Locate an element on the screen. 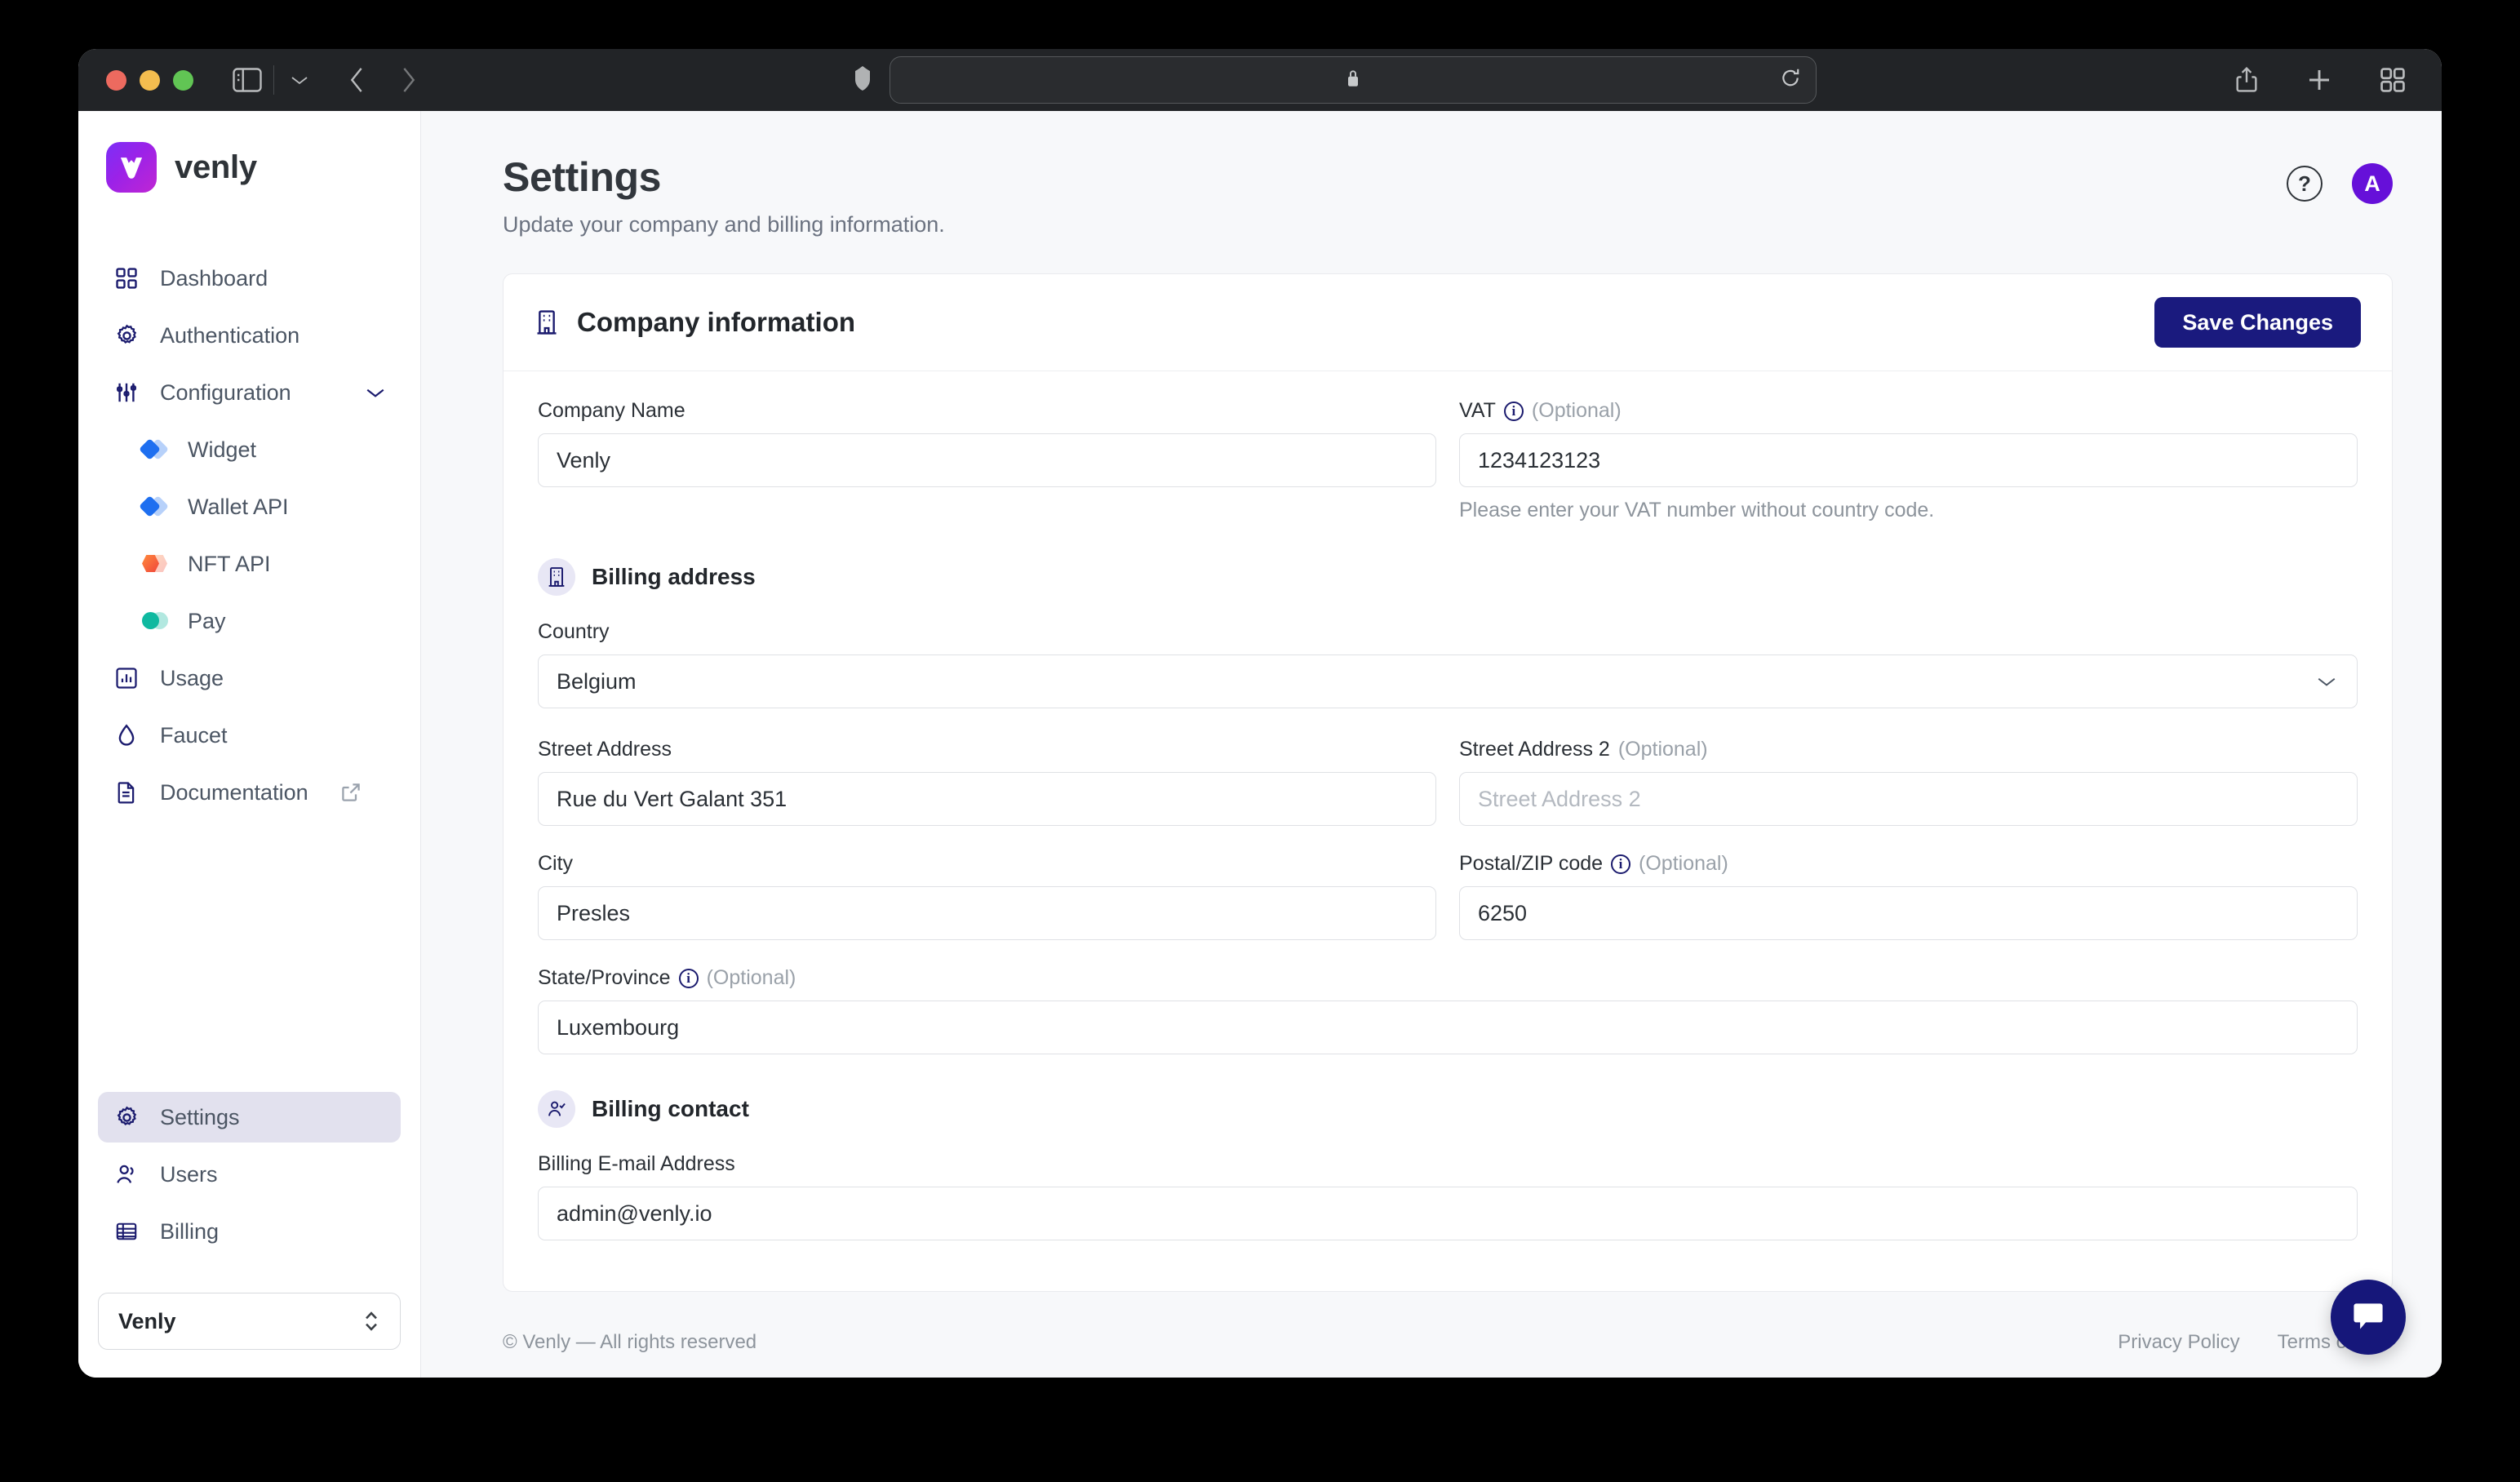 The height and width of the screenshot is (1482, 2520). billing-address-section-header: Billing address is located at coordinates (1448, 577).